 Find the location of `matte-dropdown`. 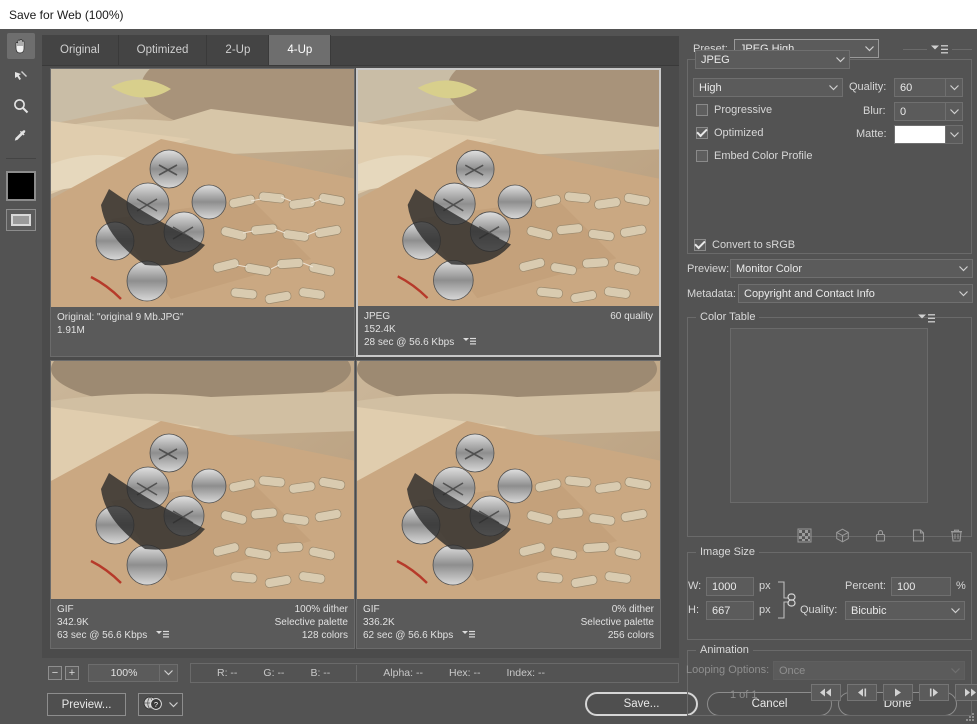

matte-dropdown is located at coordinates (954, 134).